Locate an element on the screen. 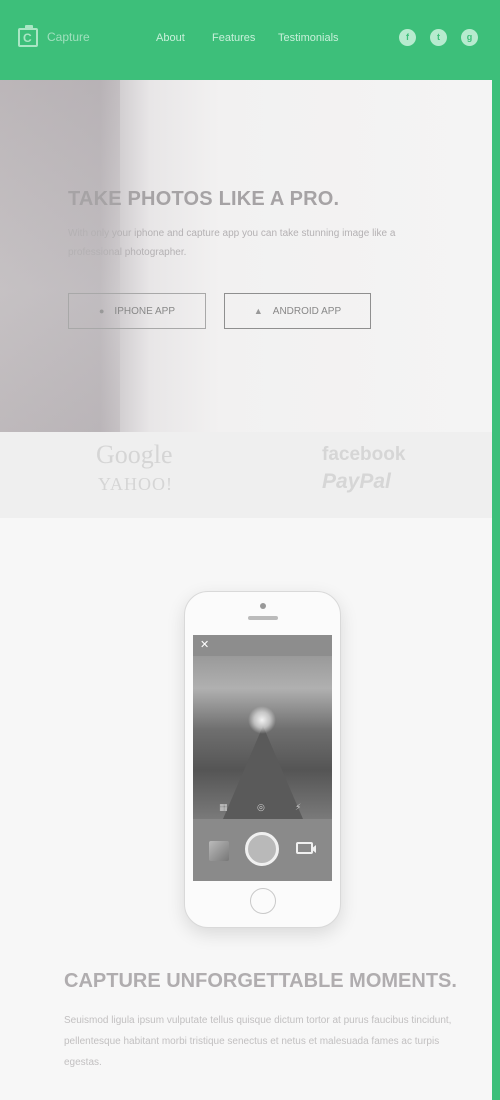 This screenshot has height=1100, width=500. facebook-logo: facebook is located at coordinates (363, 455).